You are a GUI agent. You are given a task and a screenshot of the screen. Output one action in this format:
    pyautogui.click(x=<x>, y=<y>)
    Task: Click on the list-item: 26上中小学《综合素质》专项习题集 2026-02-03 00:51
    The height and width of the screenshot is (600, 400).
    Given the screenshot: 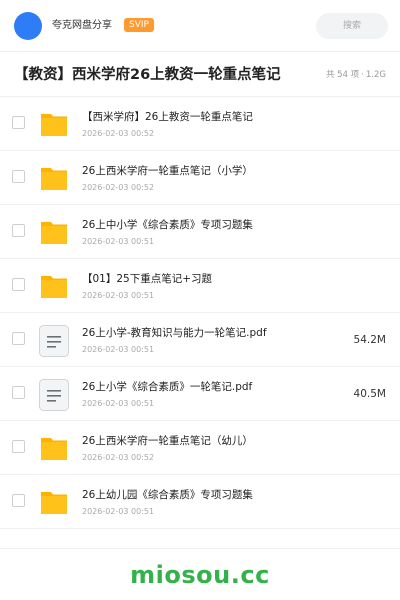 What is the action you would take?
    pyautogui.click(x=200, y=232)
    